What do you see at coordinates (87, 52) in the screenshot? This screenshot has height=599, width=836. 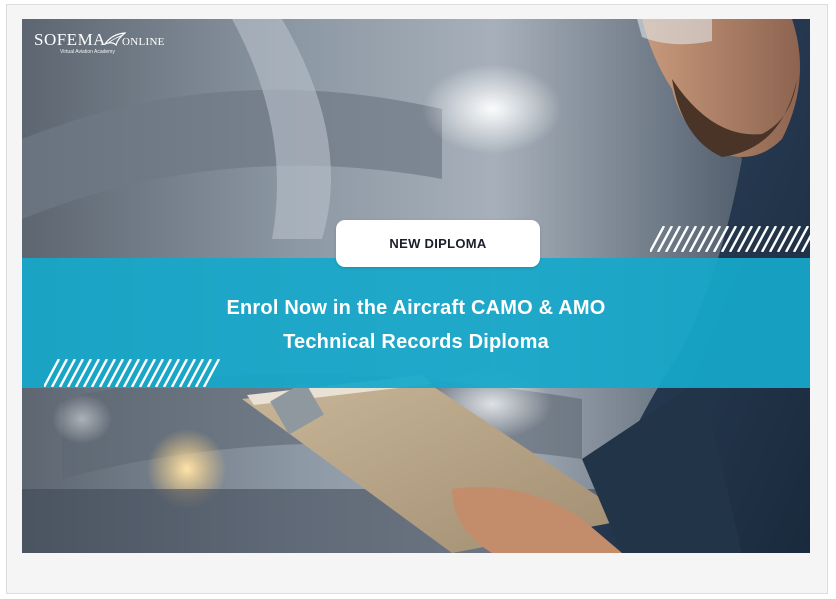 I see `logo-tagline: Virtual Aviation Academy` at bounding box center [87, 52].